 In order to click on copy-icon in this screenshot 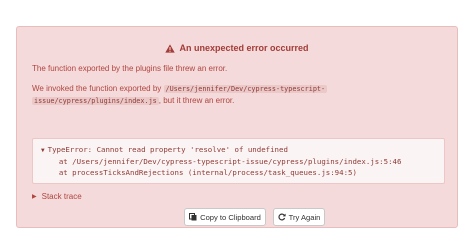, I will do `click(193, 217)`.